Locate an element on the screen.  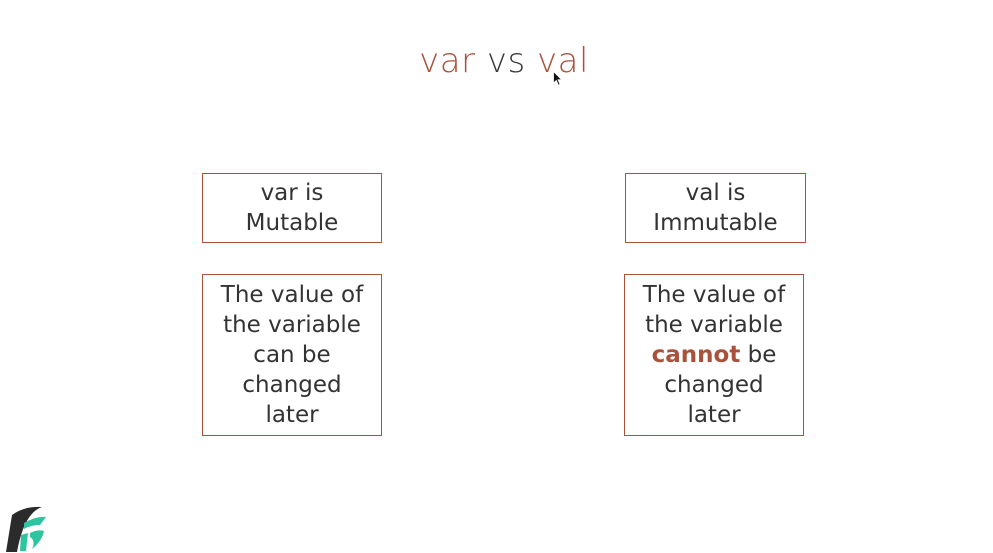
var-head-line1: var is is located at coordinates (292, 193).